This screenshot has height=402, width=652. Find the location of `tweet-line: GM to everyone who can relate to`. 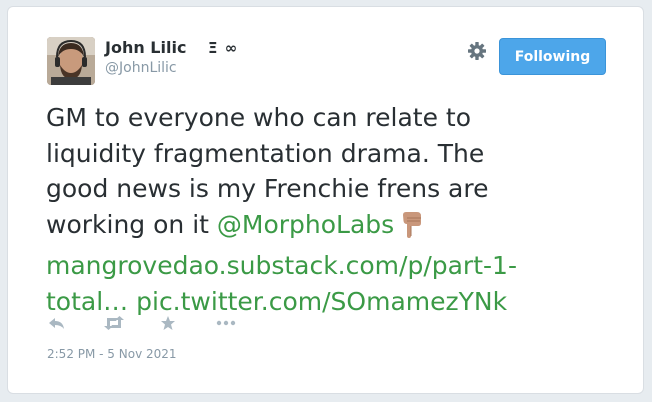

tweet-line: GM to everyone who can relate to is located at coordinates (259, 117).